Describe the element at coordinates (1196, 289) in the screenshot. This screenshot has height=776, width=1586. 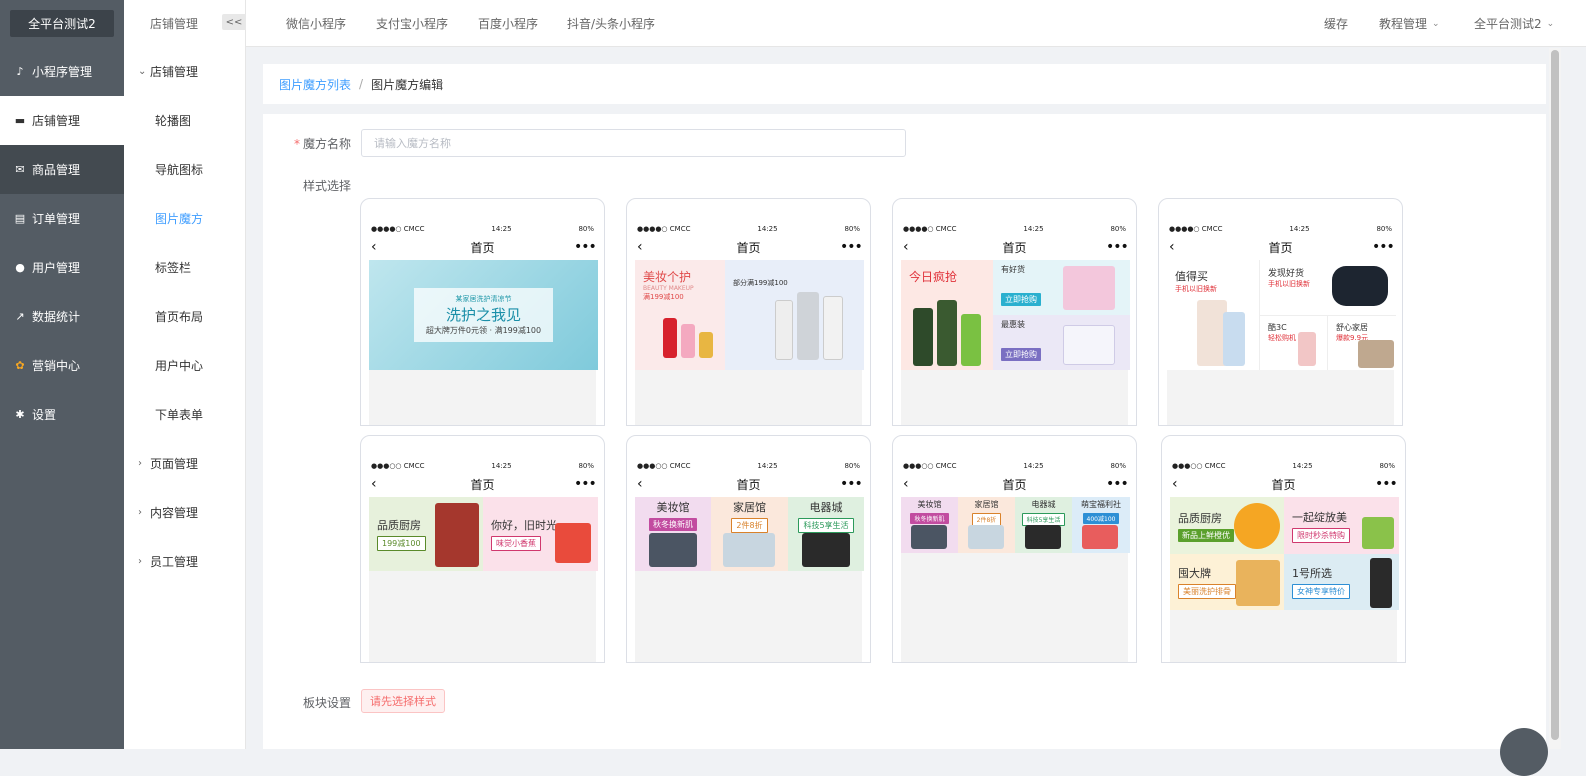
I see `cell-sub: 手机以旧换新` at that location.